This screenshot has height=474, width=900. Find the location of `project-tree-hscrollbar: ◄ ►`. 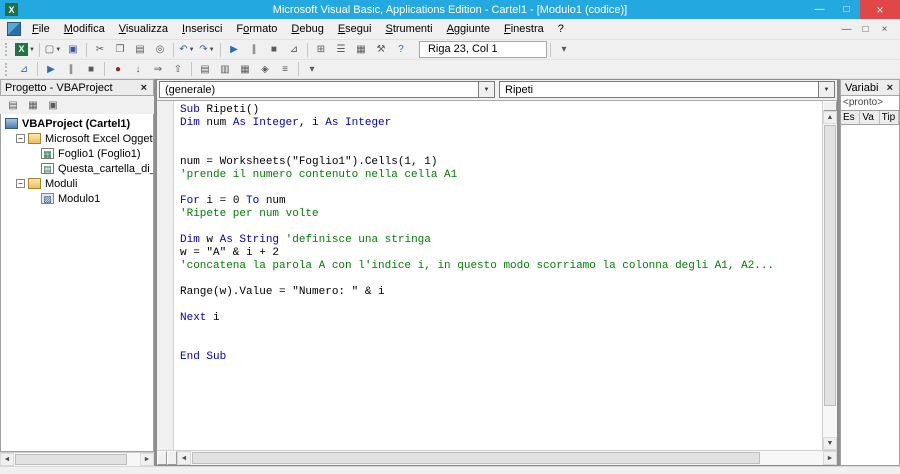

project-tree-hscrollbar: ◄ ► is located at coordinates (77, 459).